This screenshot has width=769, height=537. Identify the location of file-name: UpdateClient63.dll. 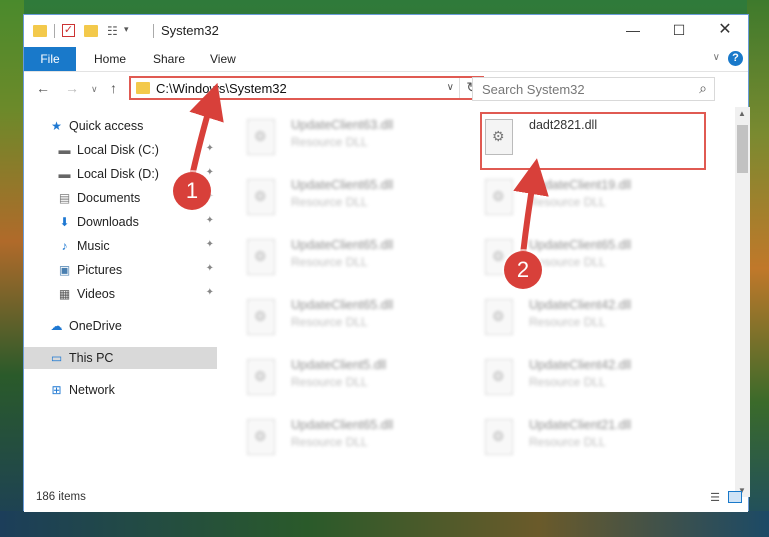
(342, 125).